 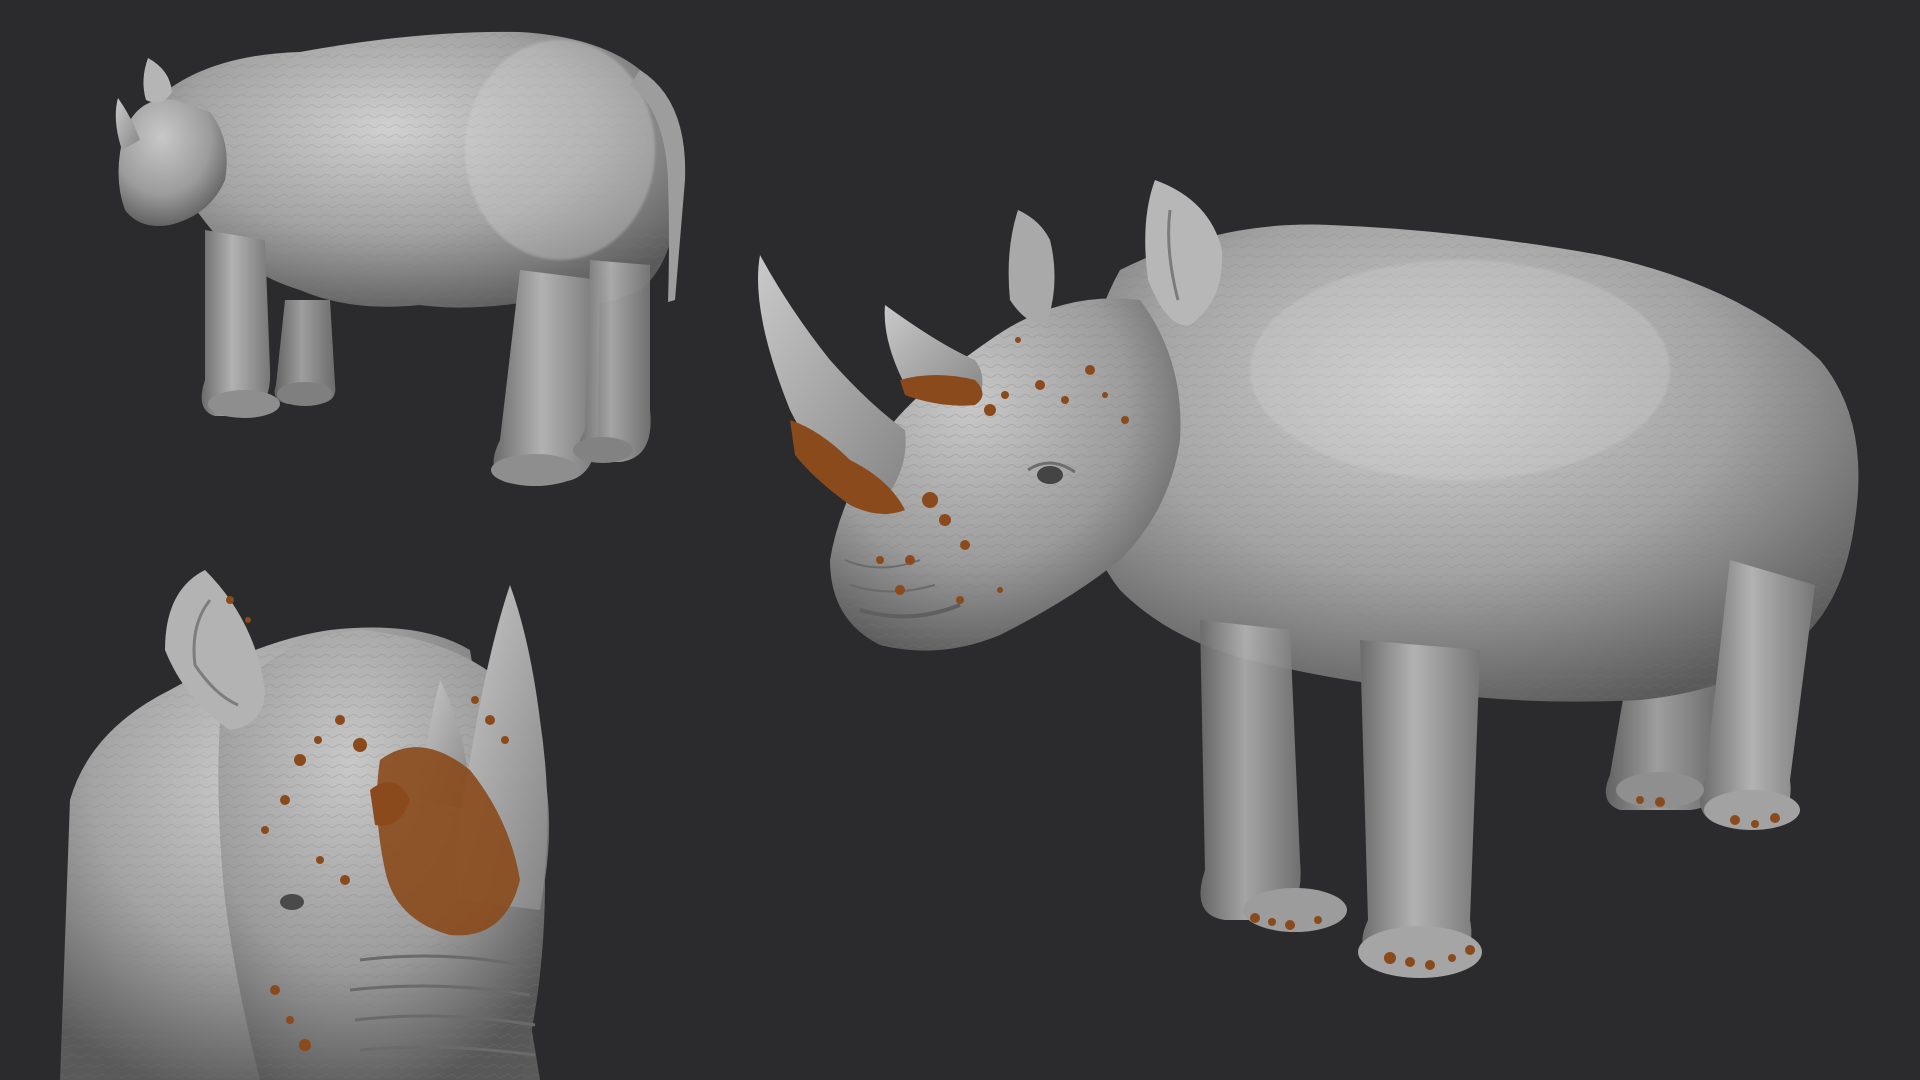 I want to click on side-view-eye, so click(x=1050, y=475).